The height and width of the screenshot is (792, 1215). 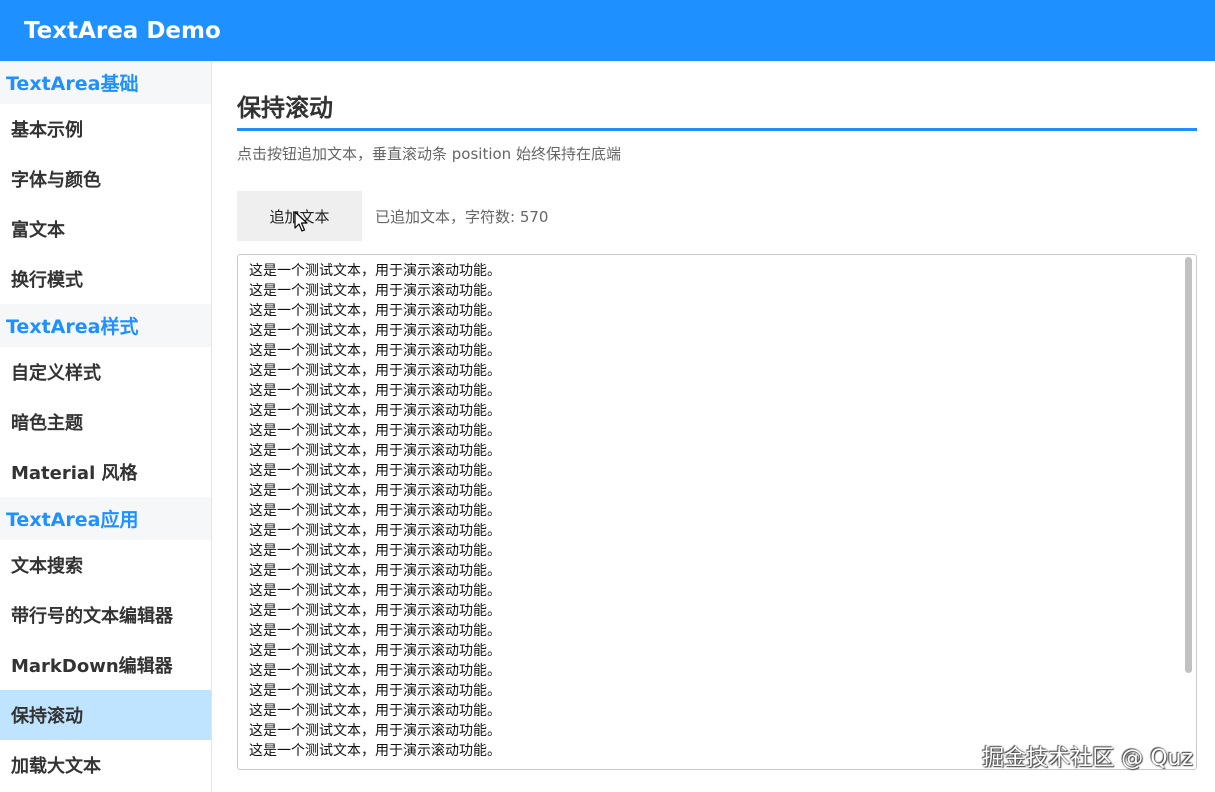 What do you see at coordinates (607, 30) in the screenshot?
I see `app-header: TextArea Demo` at bounding box center [607, 30].